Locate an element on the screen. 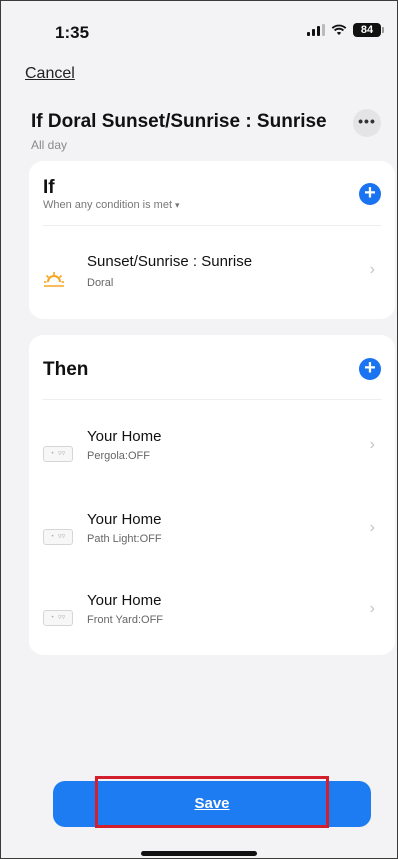 The height and width of the screenshot is (859, 398). action-row: • ▽▽ Your Home Path Light:OFF › is located at coordinates (212, 541).